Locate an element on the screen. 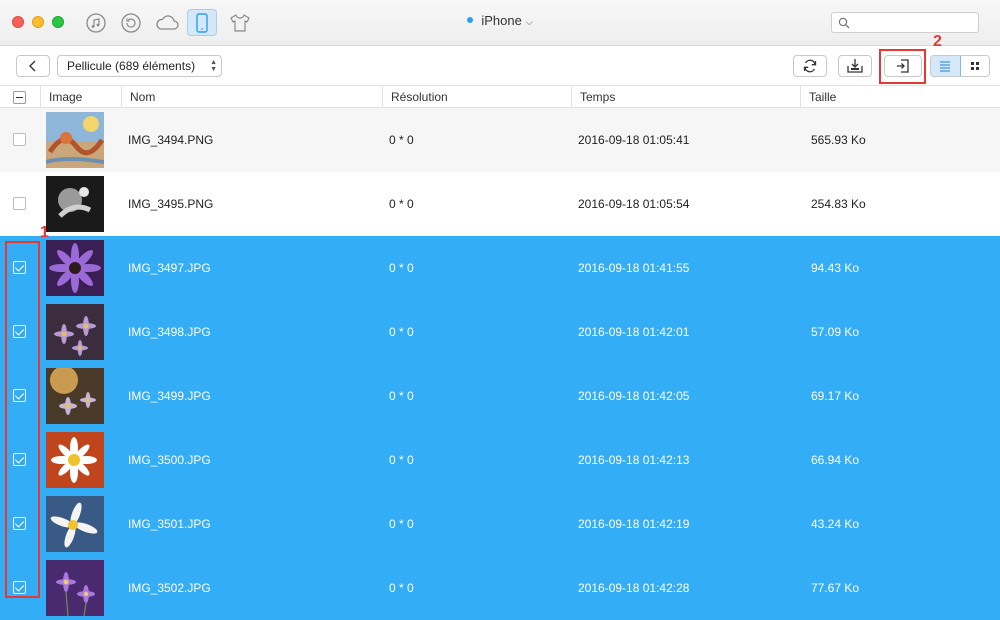 The image size is (1000, 620). view-mode-toggle is located at coordinates (960, 66).